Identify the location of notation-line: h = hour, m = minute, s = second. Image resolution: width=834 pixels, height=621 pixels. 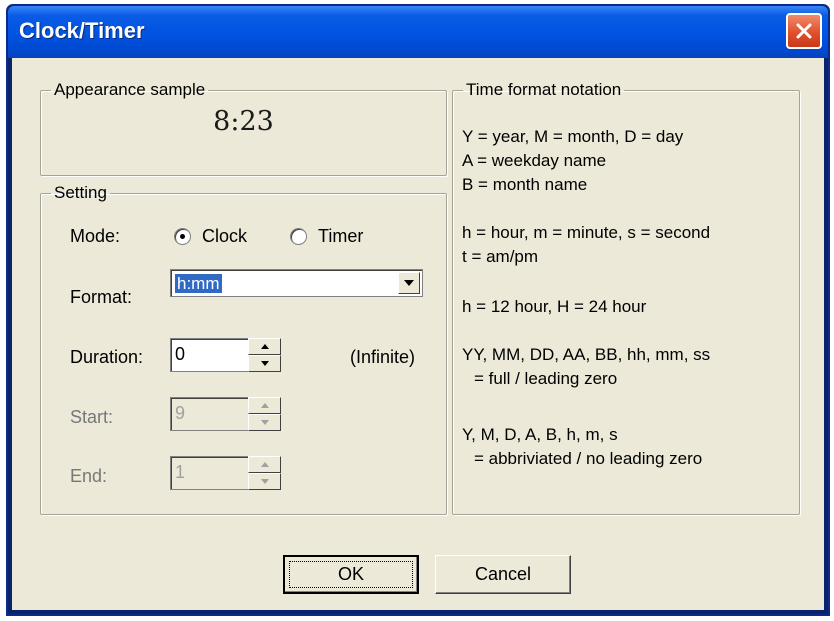
(586, 232).